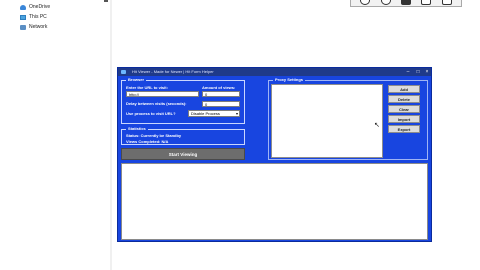 Image resolution: width=480 pixels, height=270 pixels. What do you see at coordinates (106, 1) in the screenshot?
I see `divider-mark` at bounding box center [106, 1].